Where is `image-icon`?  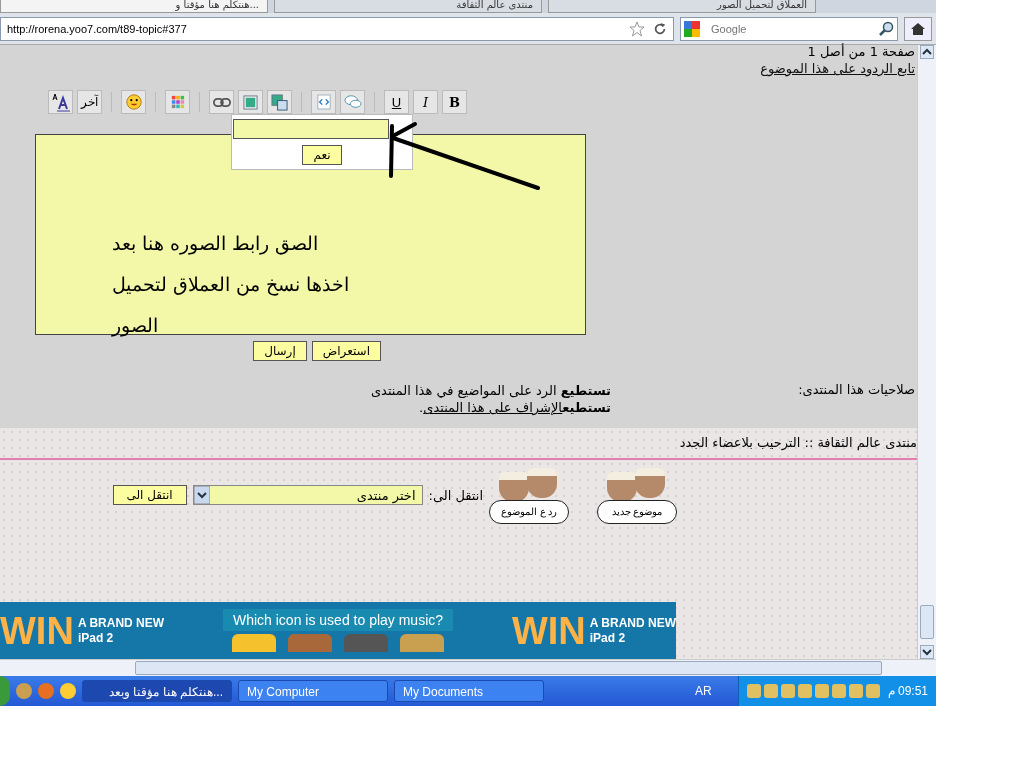 image-icon is located at coordinates (250, 102).